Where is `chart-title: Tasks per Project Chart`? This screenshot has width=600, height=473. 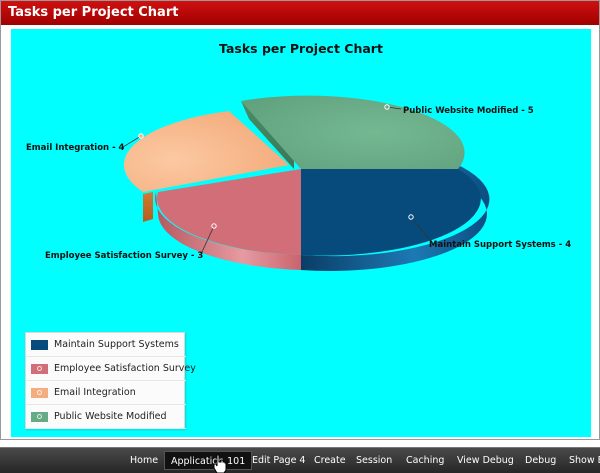
chart-title: Tasks per Project Chart is located at coordinates (301, 48).